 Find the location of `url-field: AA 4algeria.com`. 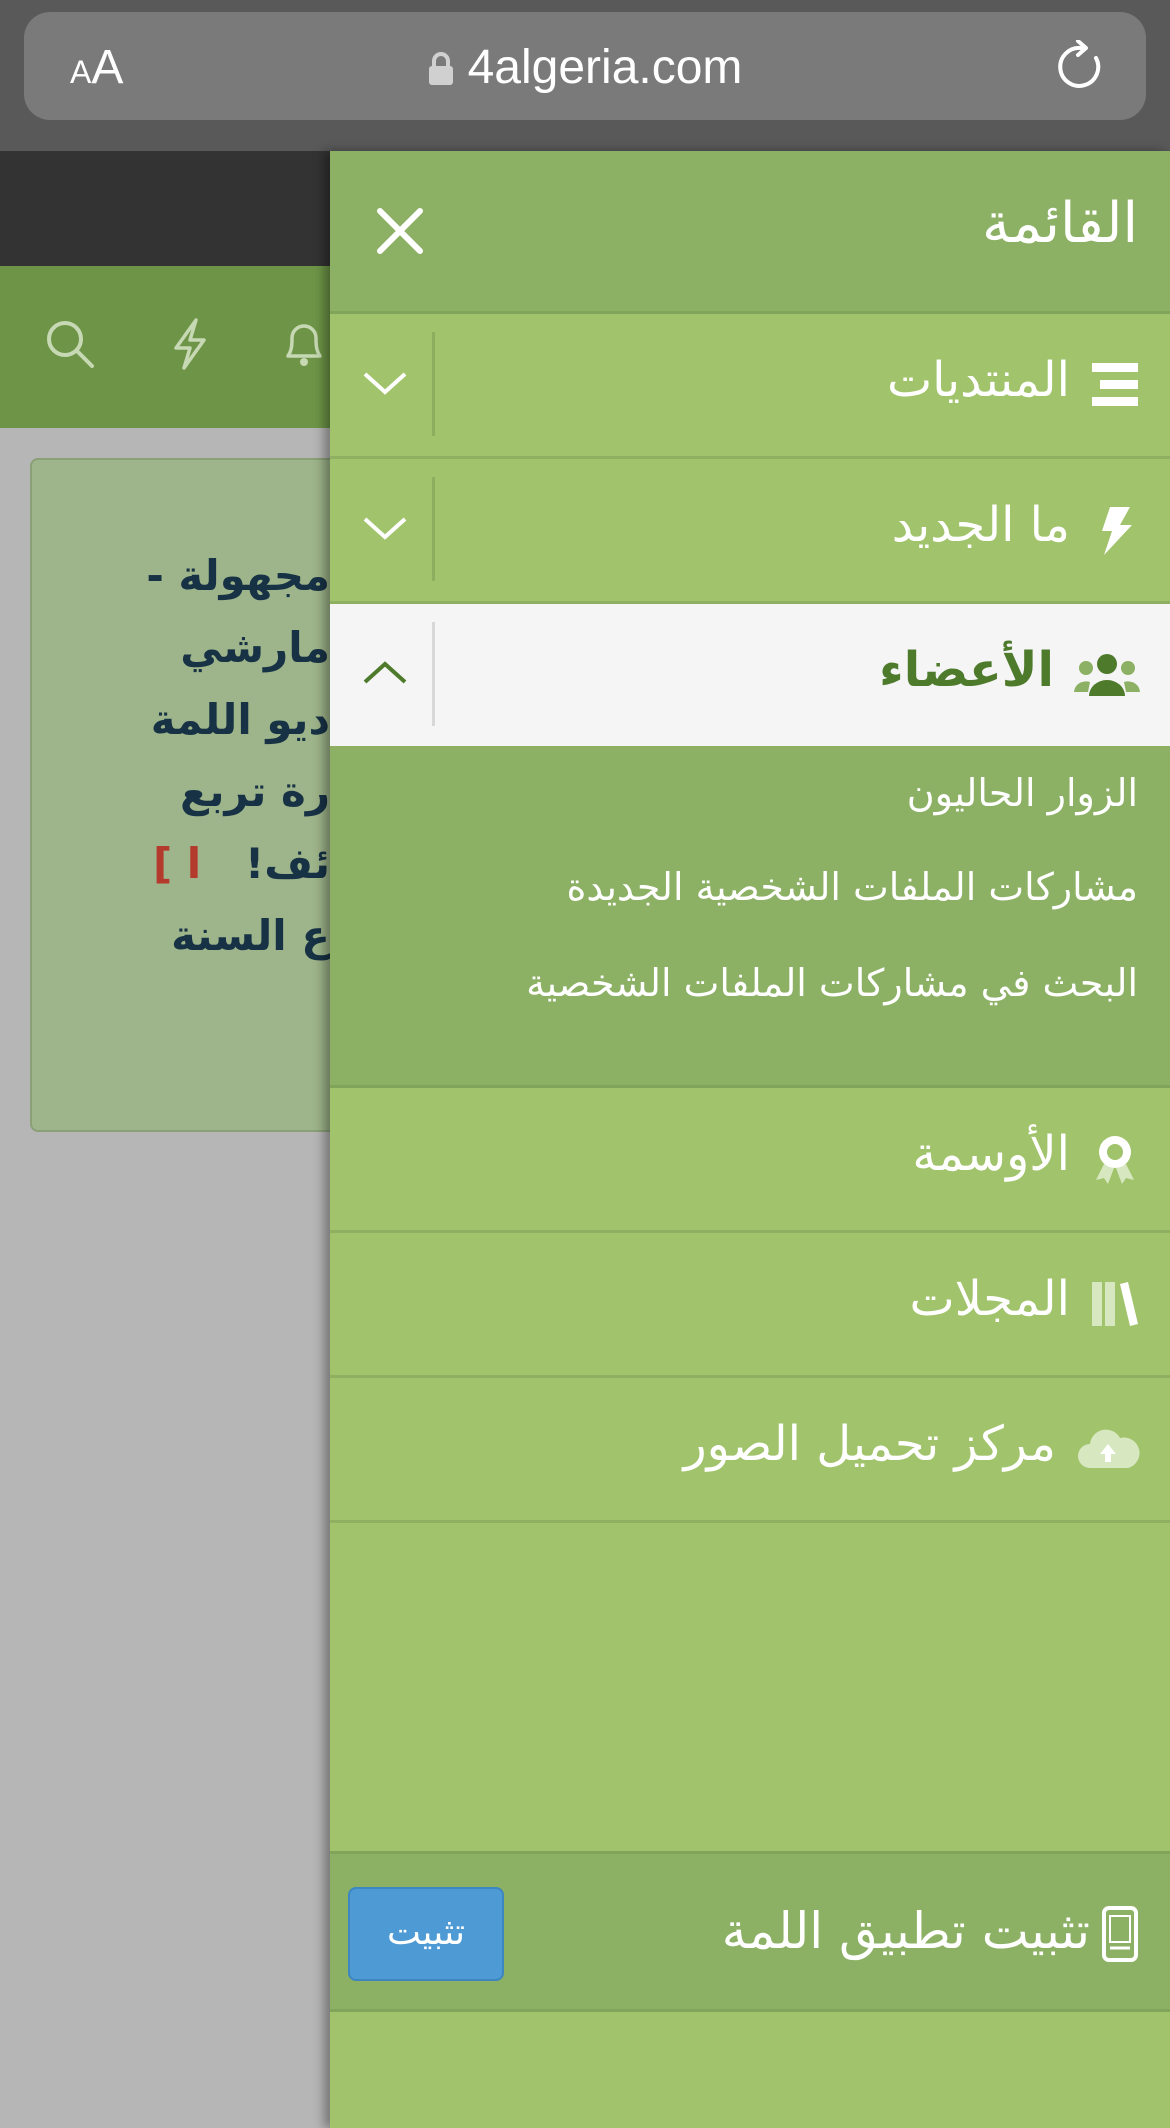

url-field: AA 4algeria.com is located at coordinates (585, 66).